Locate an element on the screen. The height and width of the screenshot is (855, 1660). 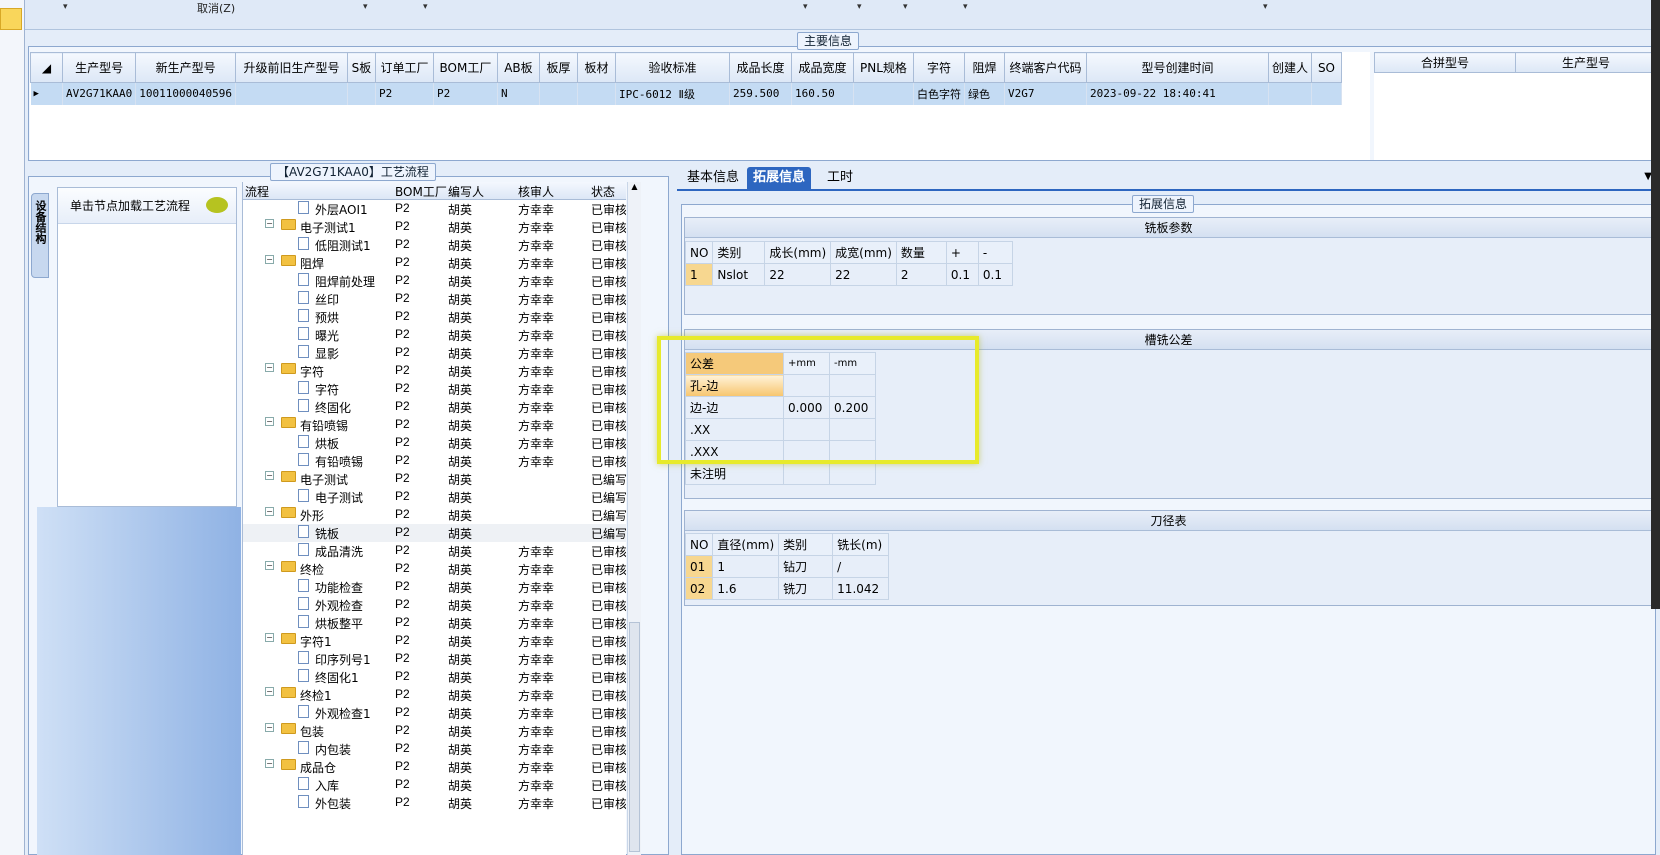
table-cell: 1 is located at coordinates (699, 274).